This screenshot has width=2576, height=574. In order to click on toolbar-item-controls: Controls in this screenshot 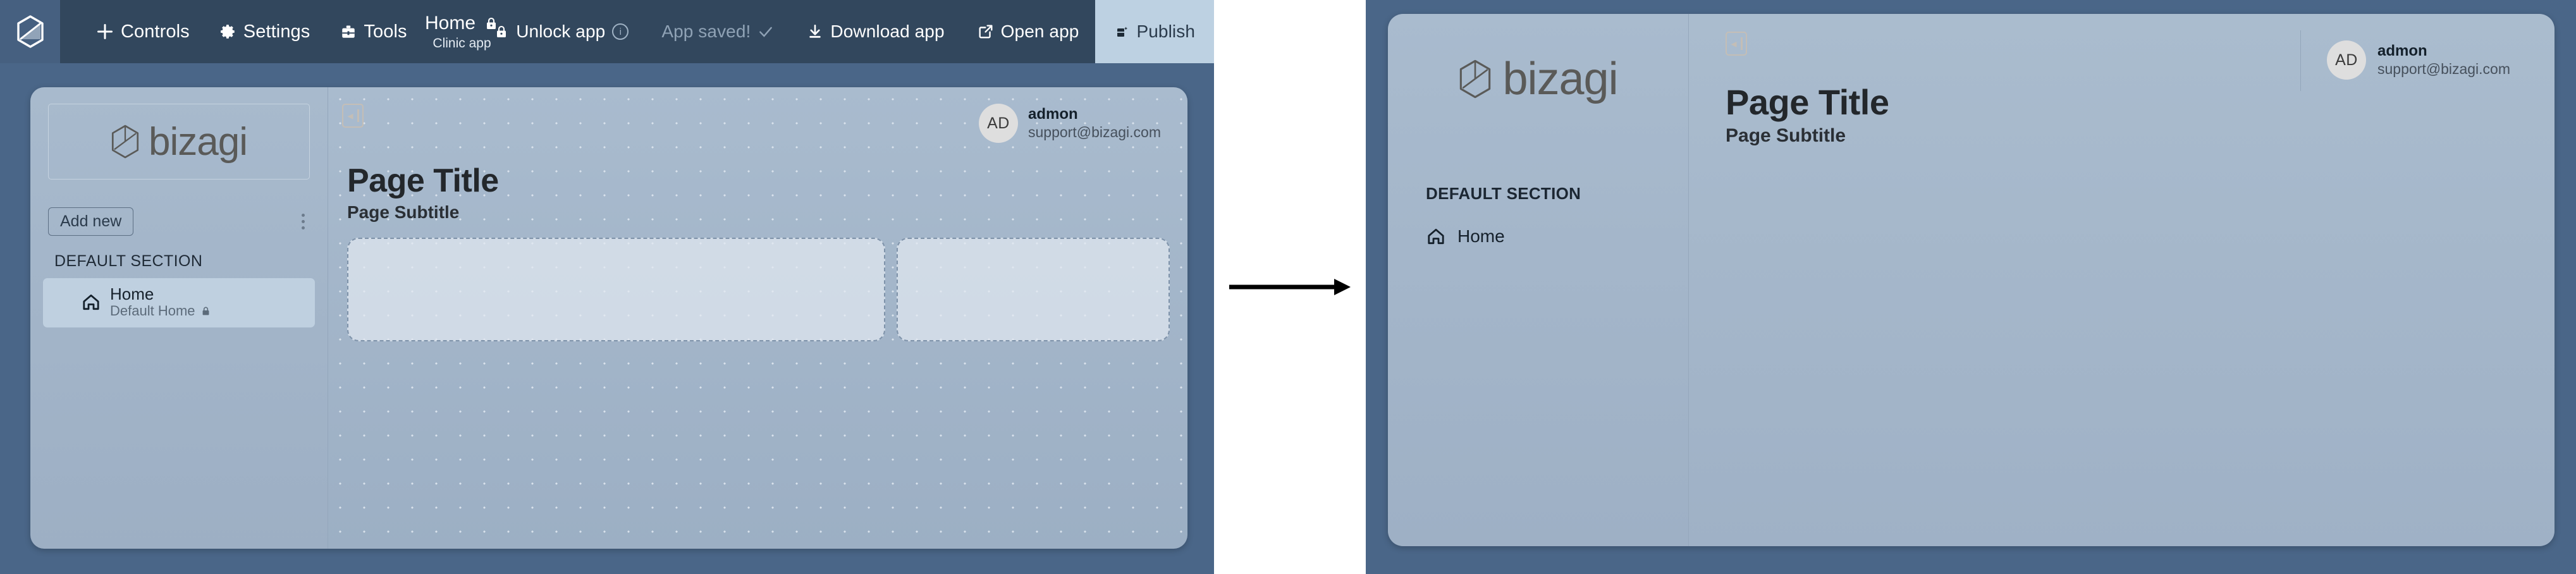, I will do `click(143, 32)`.